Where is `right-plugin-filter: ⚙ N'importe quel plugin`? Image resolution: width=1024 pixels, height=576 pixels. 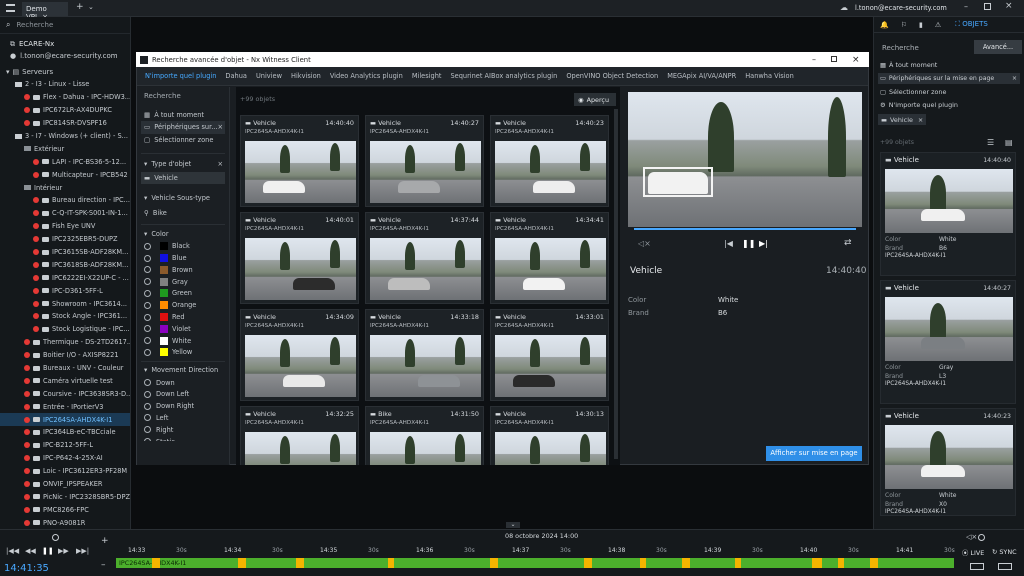 right-plugin-filter: ⚙ N'importe quel plugin is located at coordinates (919, 105).